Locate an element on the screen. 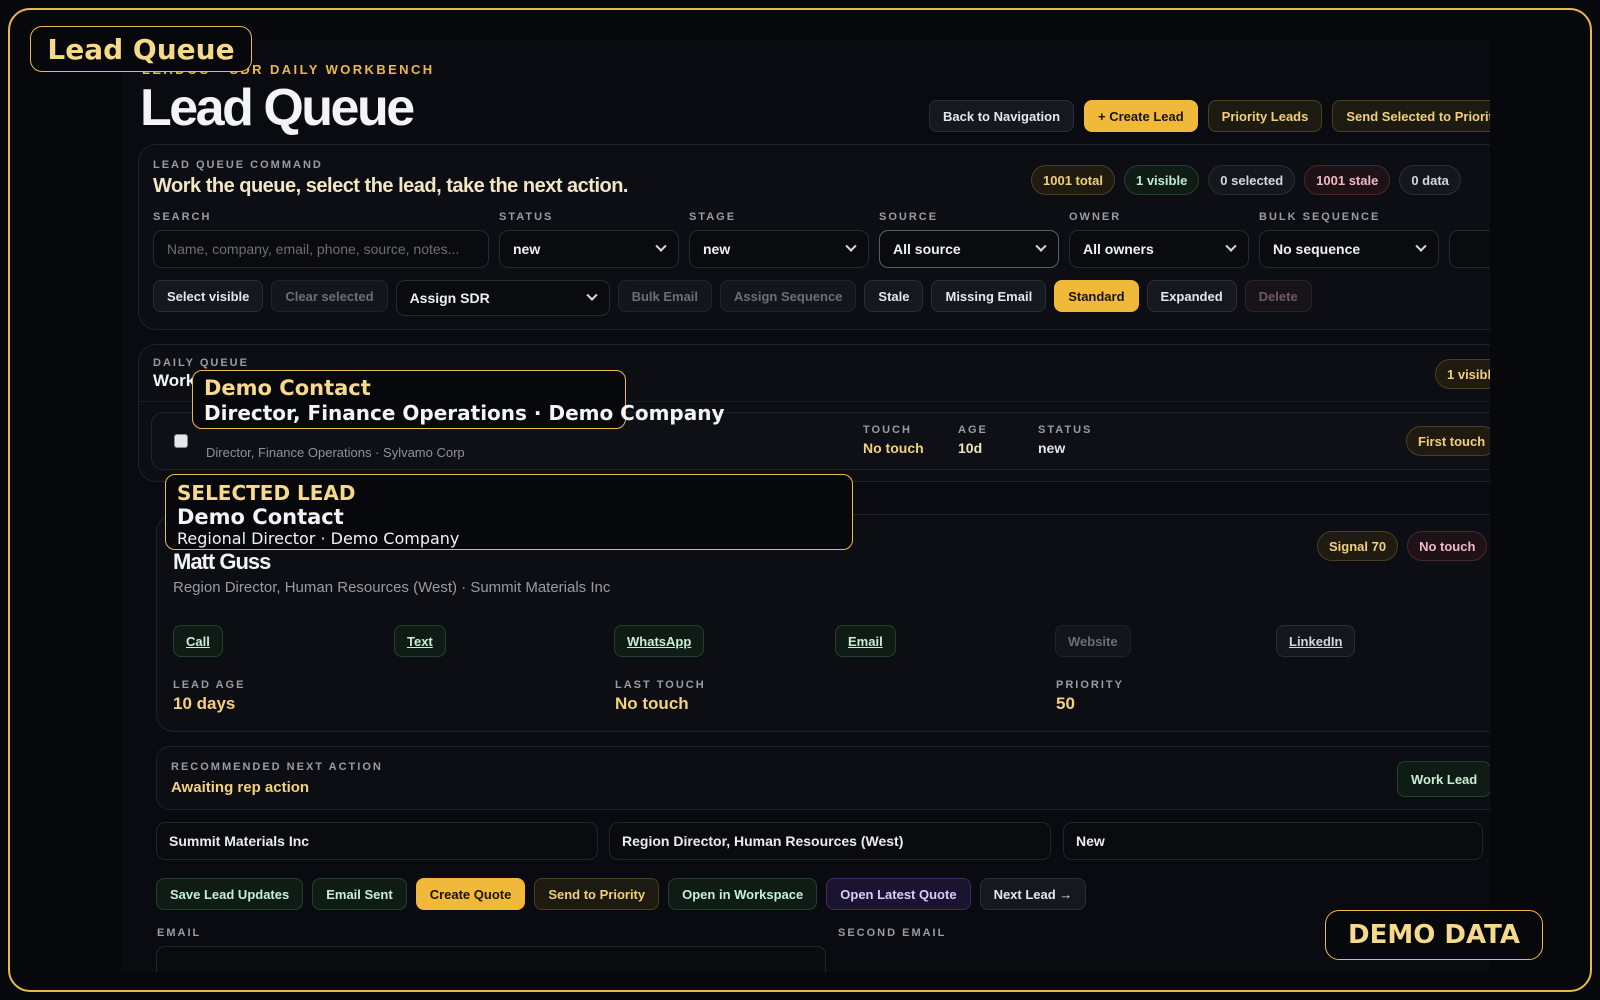 The width and height of the screenshot is (1600, 1000). clear-selected-button: Clear selected is located at coordinates (329, 296).